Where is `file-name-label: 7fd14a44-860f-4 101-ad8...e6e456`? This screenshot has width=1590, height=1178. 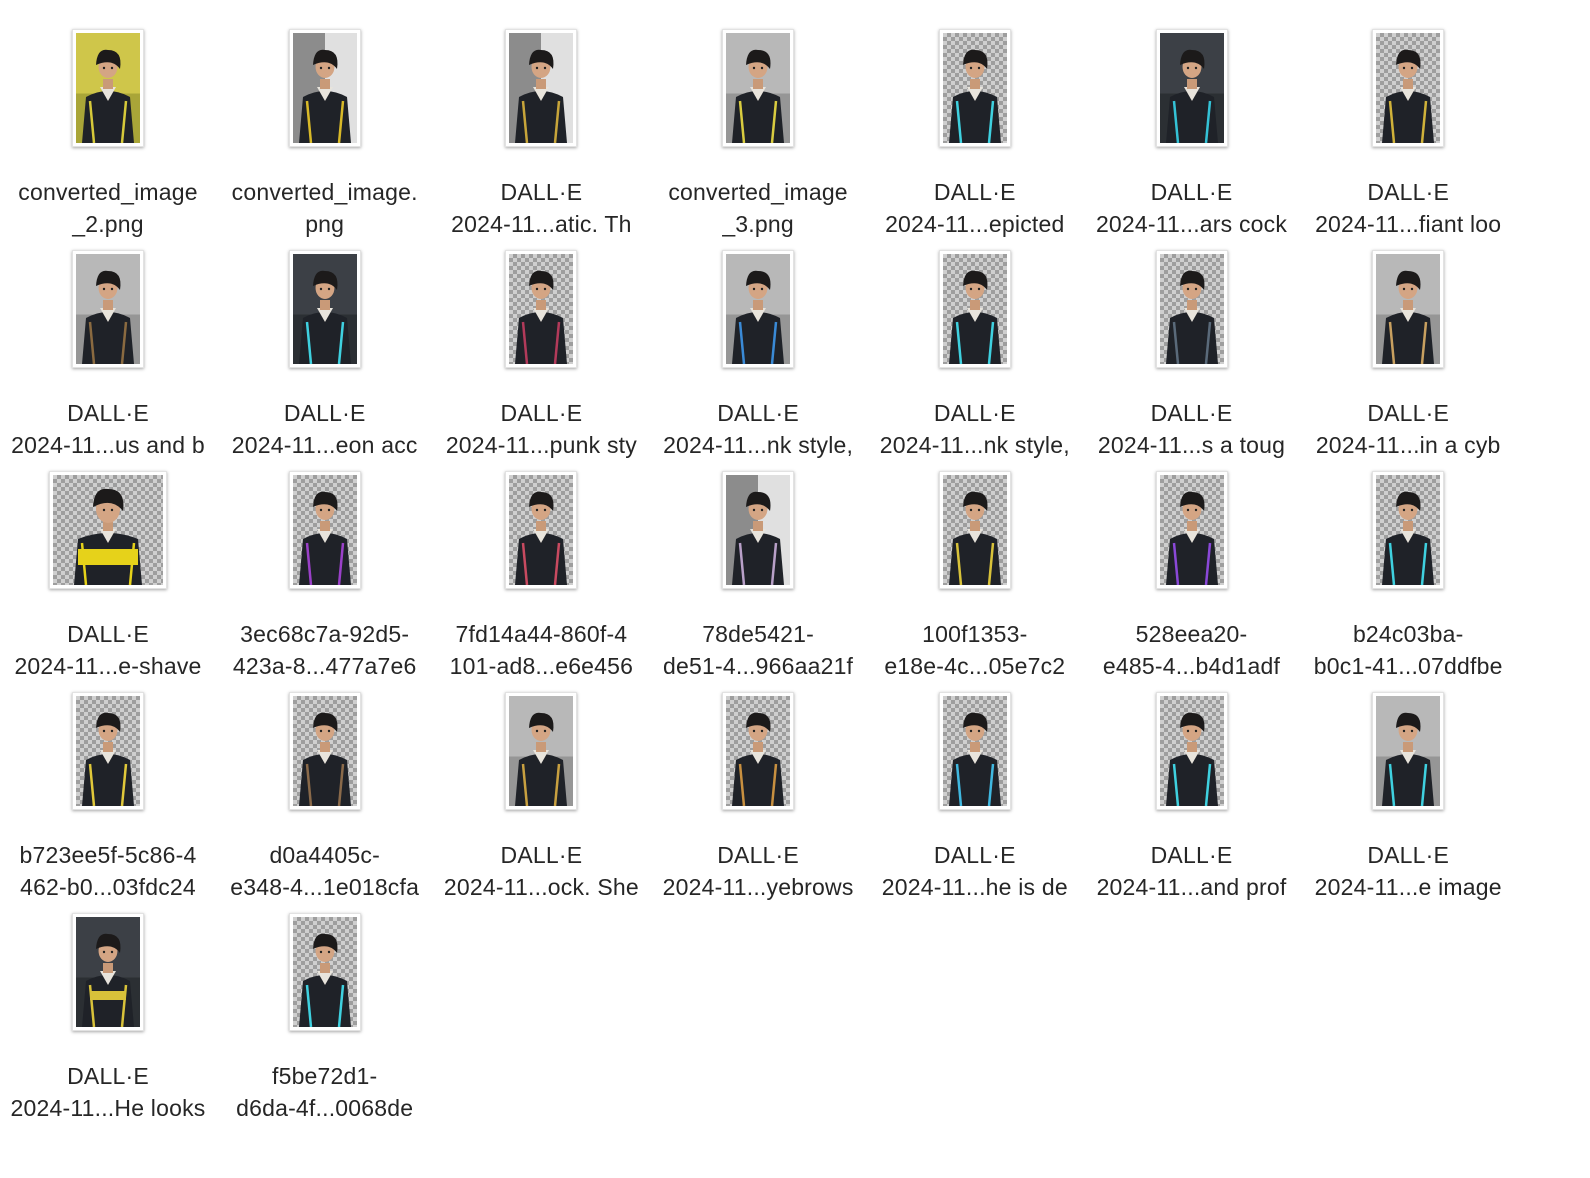
file-name-label: 7fd14a44-860f-4 101-ad8...e6e456 is located at coordinates (541, 650).